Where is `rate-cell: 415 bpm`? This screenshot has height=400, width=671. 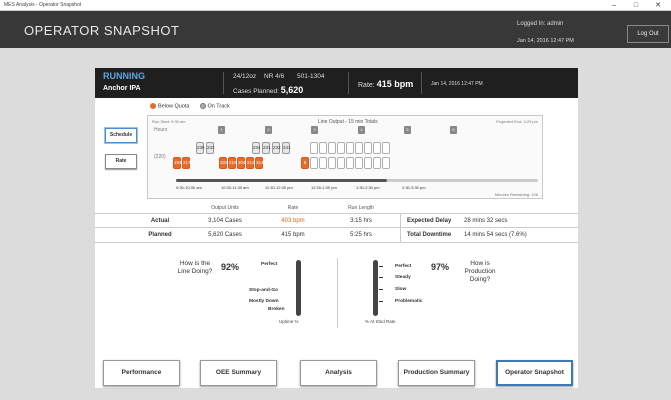
rate-cell: 415 bpm is located at coordinates (293, 235).